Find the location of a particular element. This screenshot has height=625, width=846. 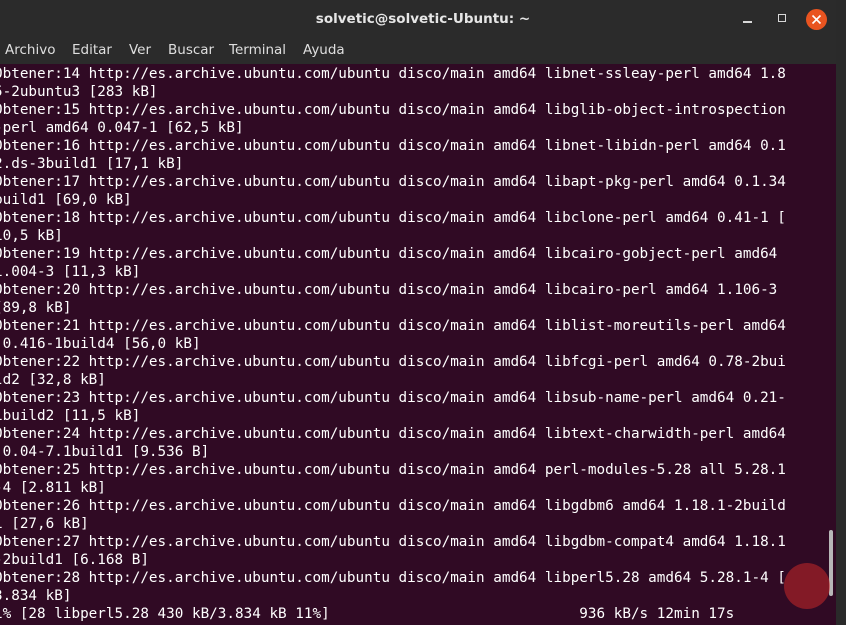

terminal-line: [89,8 kB] is located at coordinates (36, 308).